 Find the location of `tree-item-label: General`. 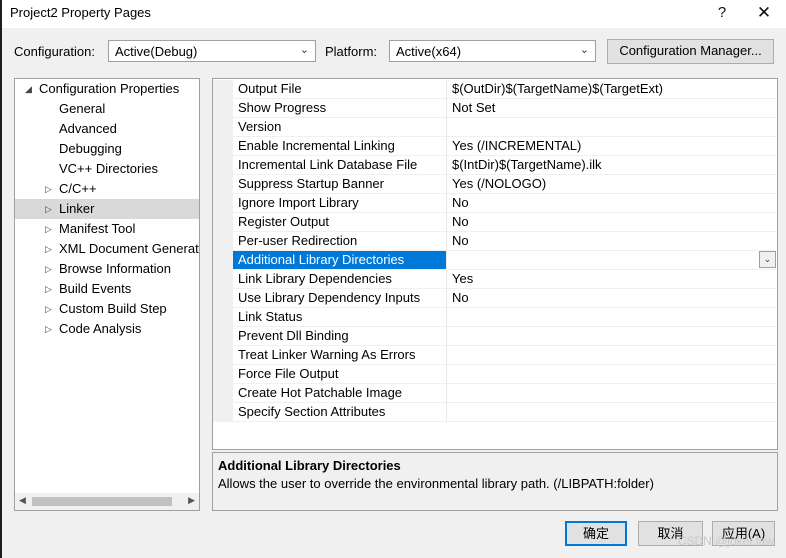

tree-item-label: General is located at coordinates (82, 108).